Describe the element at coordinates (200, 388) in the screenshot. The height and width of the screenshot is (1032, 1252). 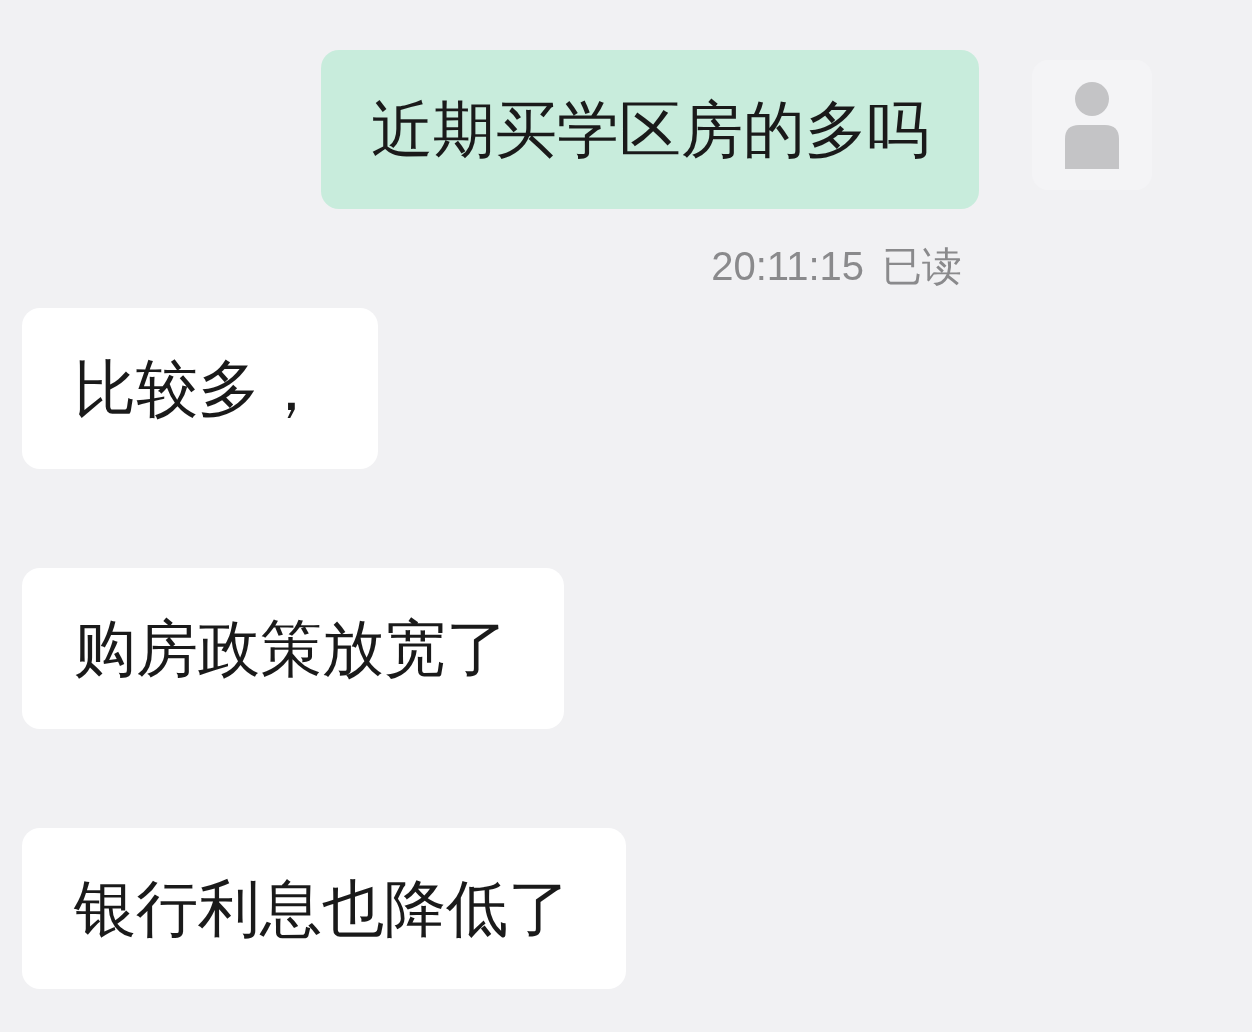
I see `message-bubble: 比较多，` at that location.